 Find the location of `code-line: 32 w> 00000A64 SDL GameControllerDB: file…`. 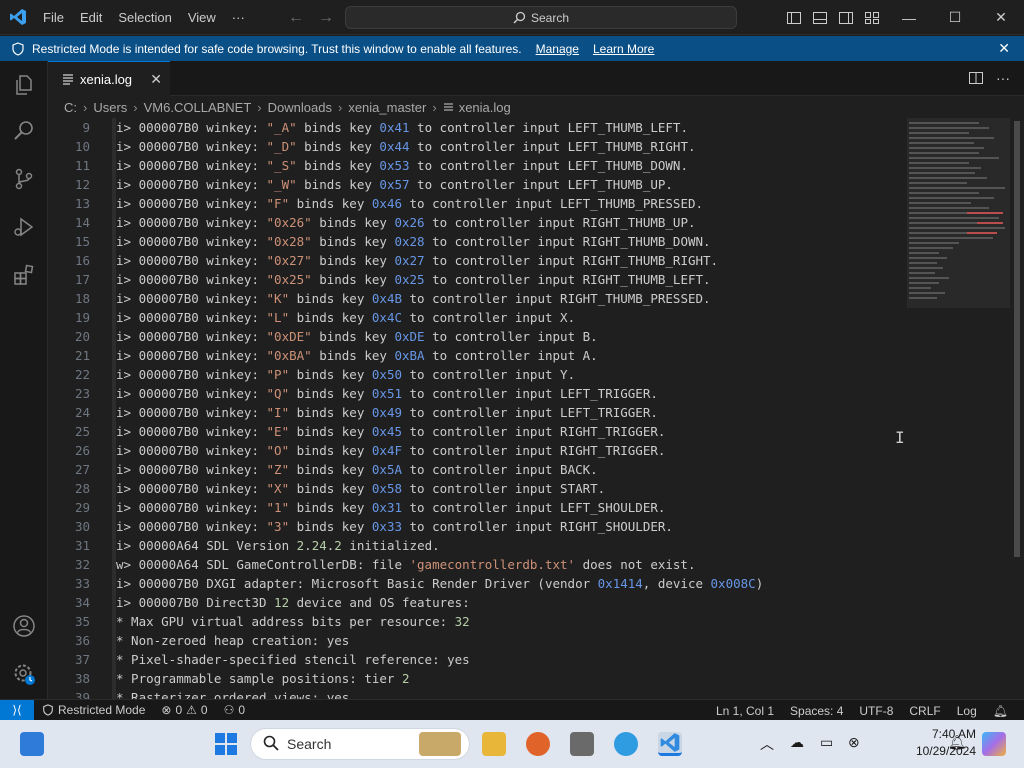

code-line: 32 w> 00000A64 SDL GameControllerDB: file… is located at coordinates (478, 564).